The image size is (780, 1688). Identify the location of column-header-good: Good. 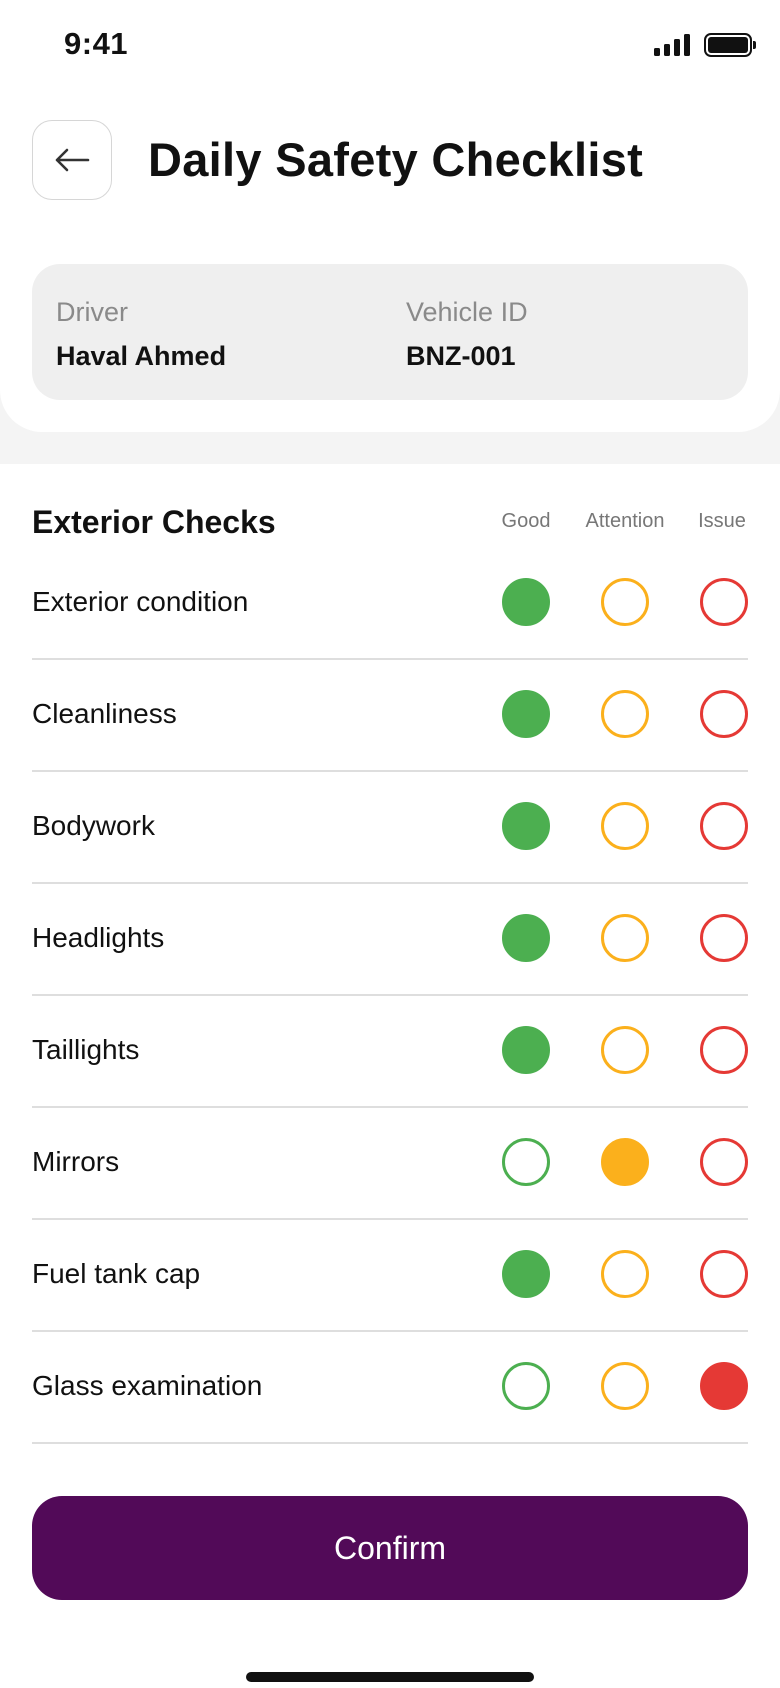
(526, 521).